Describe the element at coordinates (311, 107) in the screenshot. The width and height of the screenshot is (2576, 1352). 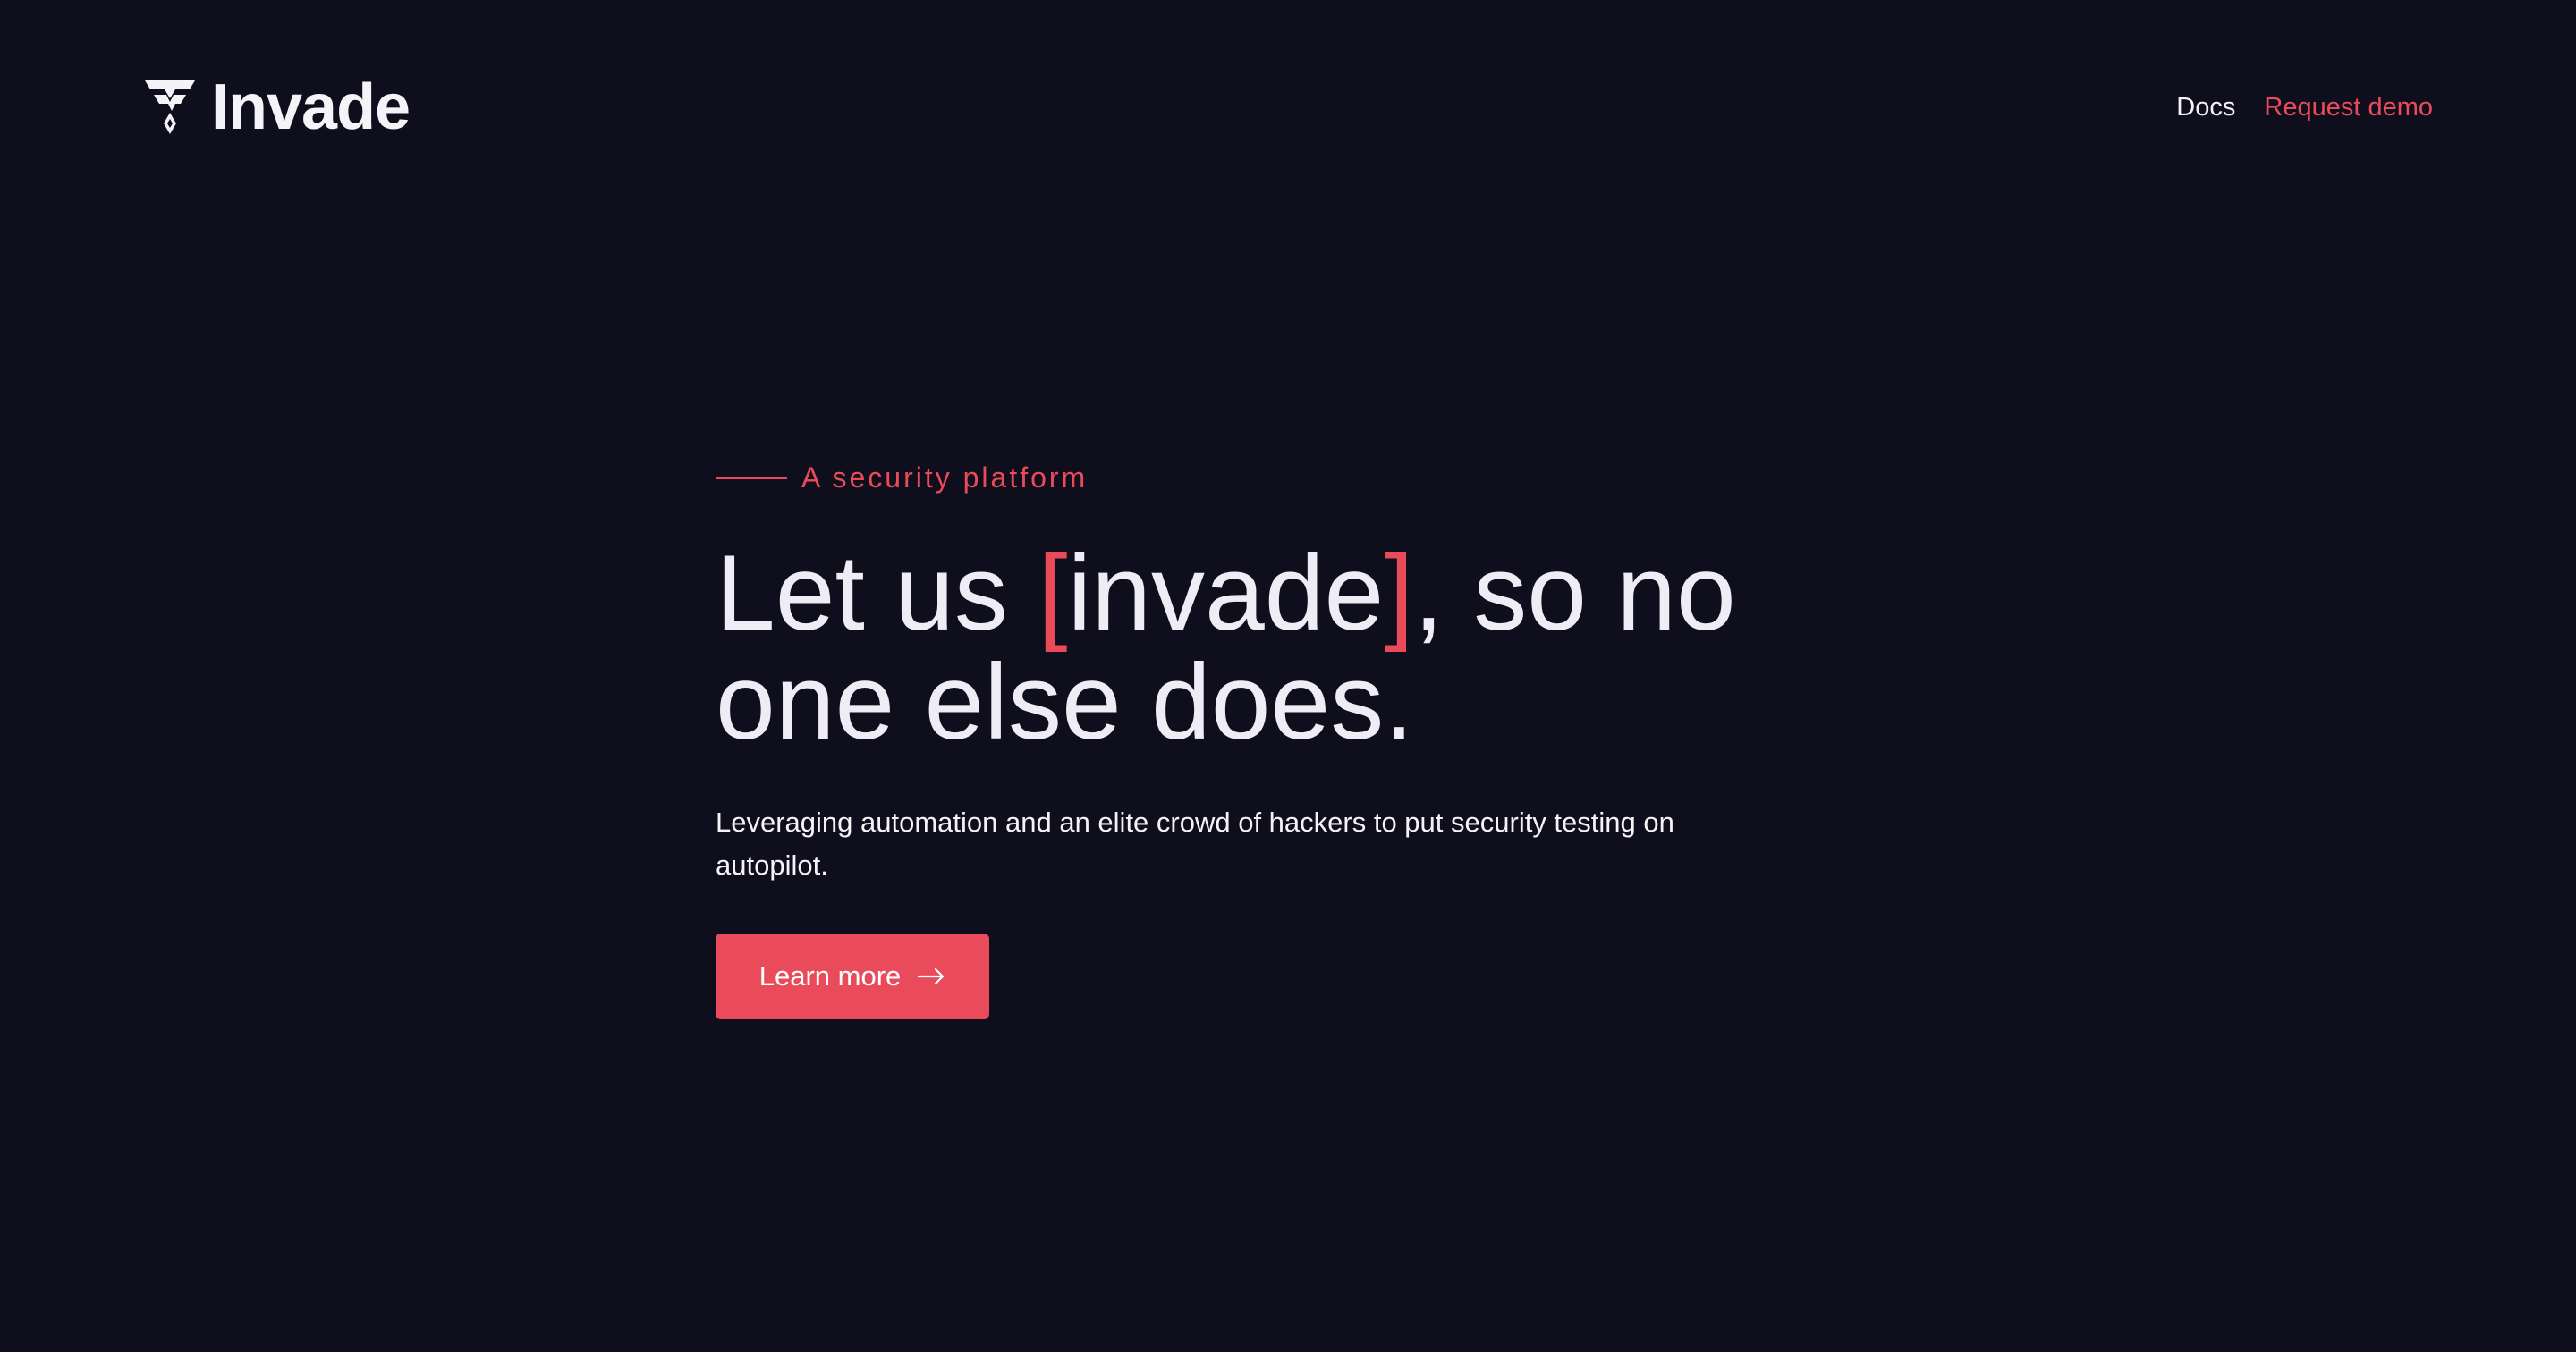
I see `brand-name: Invade` at that location.